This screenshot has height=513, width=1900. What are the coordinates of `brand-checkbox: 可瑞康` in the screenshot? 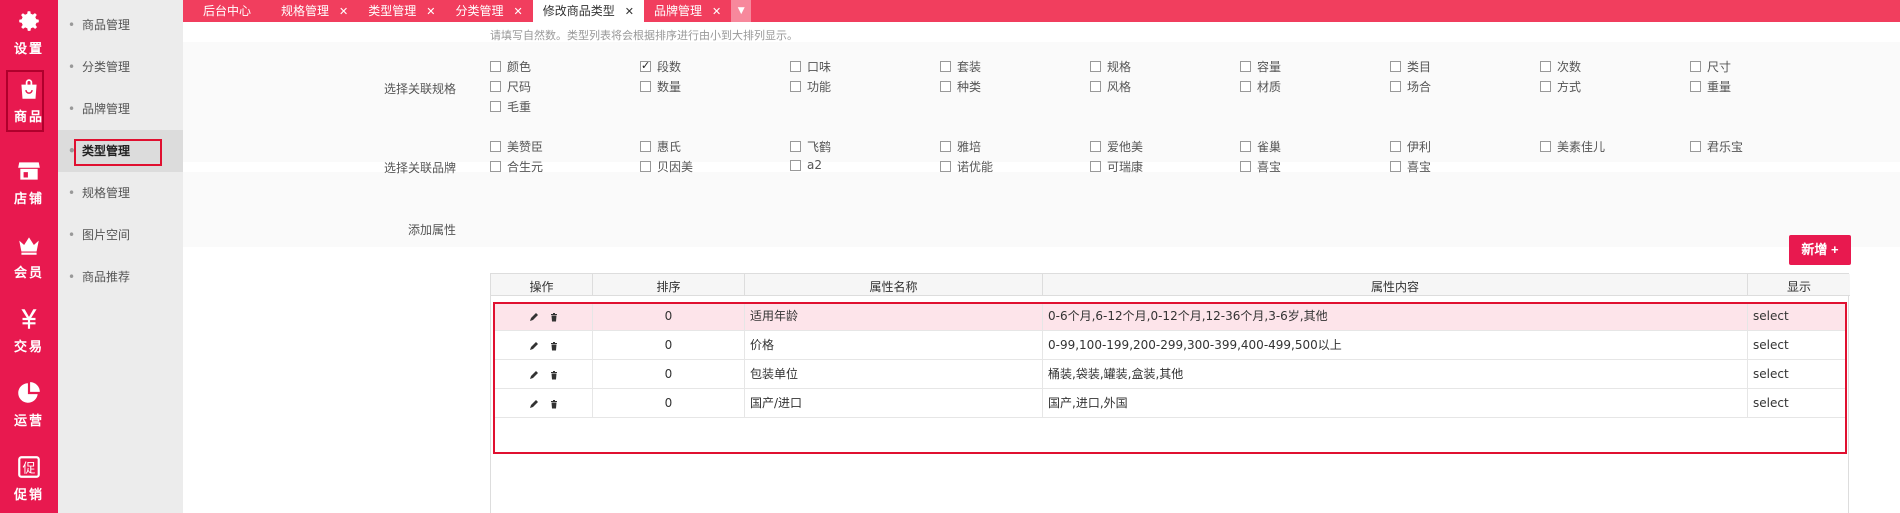 It's located at (1116, 166).